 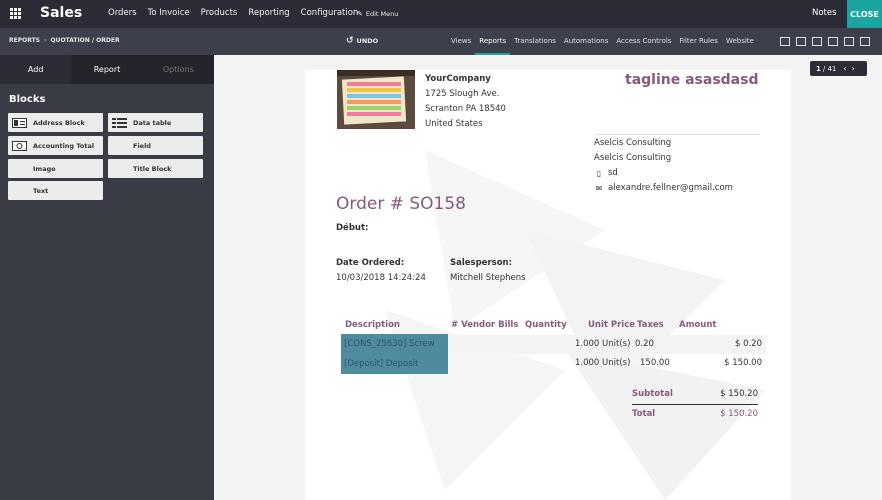 What do you see at coordinates (36, 69) in the screenshot?
I see `sidebar-tab-add: Add` at bounding box center [36, 69].